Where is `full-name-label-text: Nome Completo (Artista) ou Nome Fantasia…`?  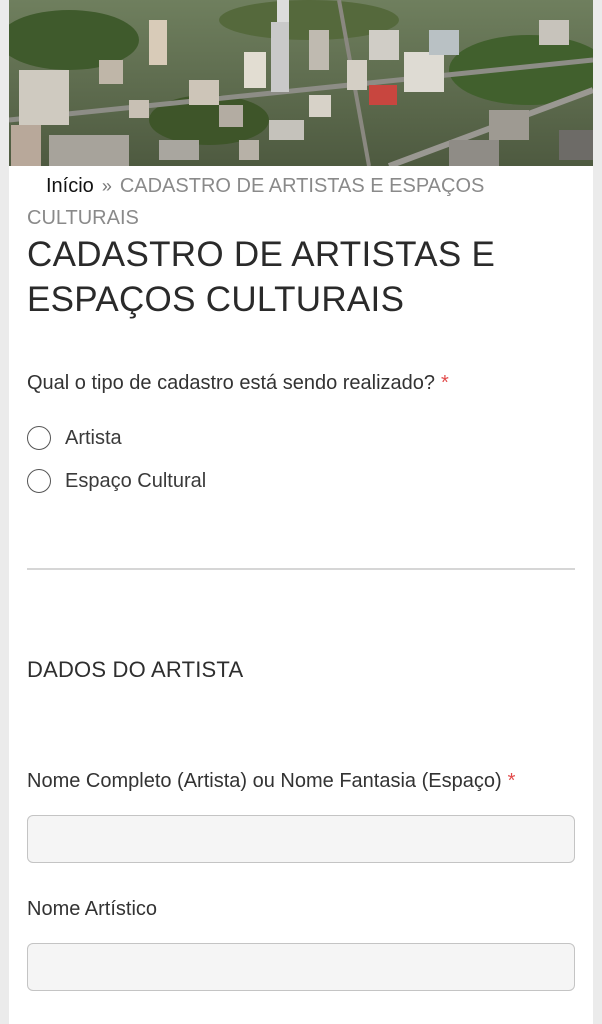
full-name-label-text: Nome Completo (Artista) ou Nome Fantasia… is located at coordinates (264, 781).